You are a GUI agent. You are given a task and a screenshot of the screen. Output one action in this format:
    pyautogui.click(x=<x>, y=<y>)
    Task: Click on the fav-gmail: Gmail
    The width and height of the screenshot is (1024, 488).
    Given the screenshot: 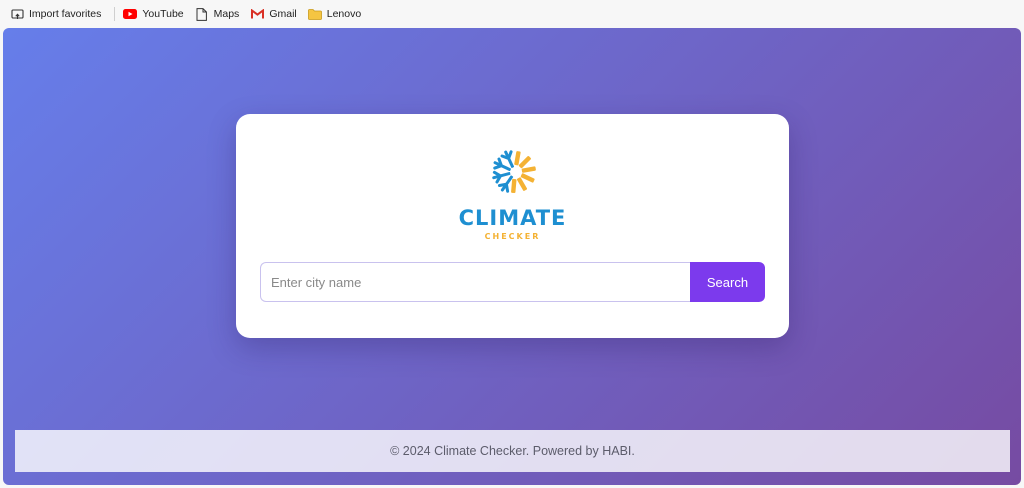 What is the action you would take?
    pyautogui.click(x=274, y=14)
    